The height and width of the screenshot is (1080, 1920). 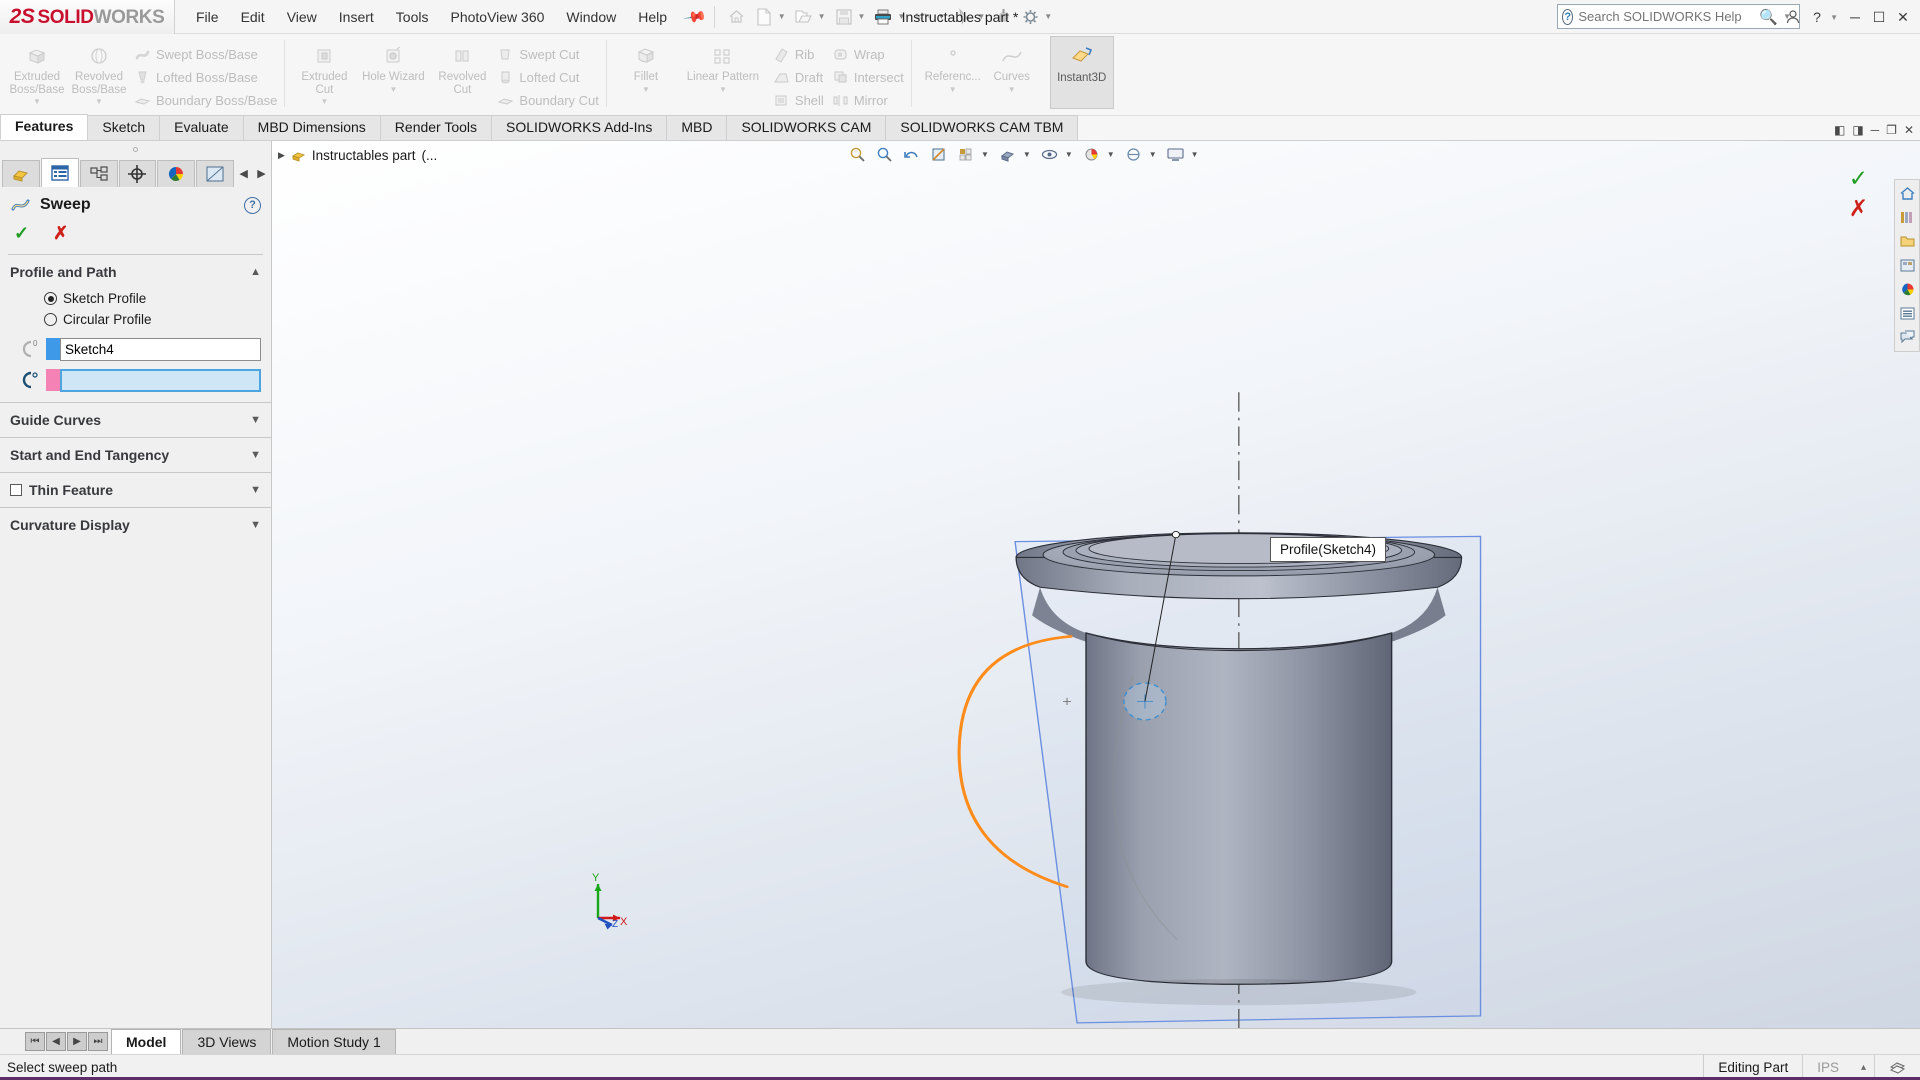 I want to click on close-button: ✕, so click(x=1903, y=17).